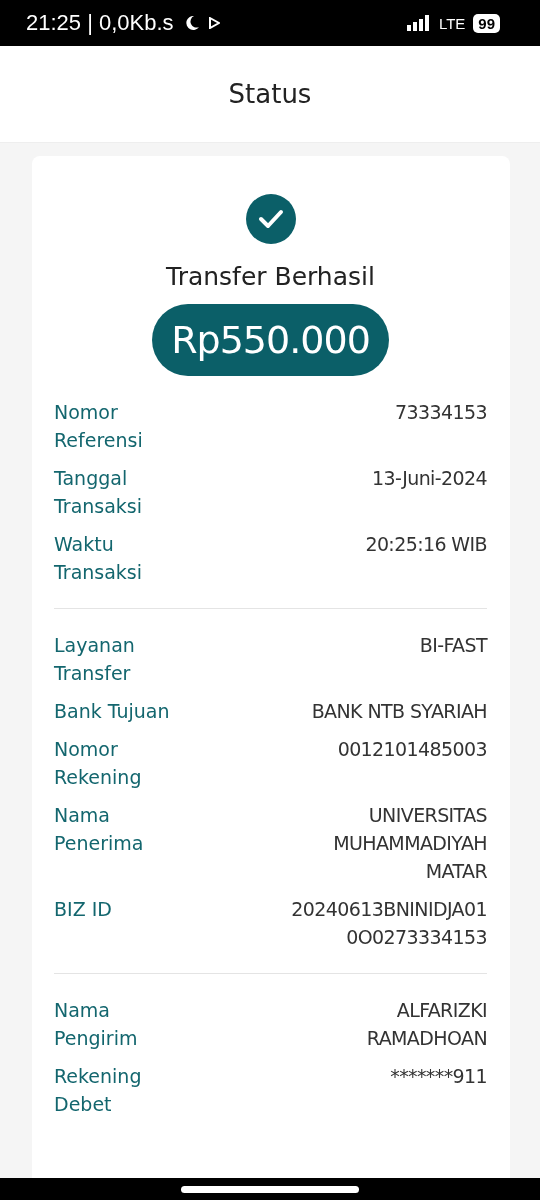  Describe the element at coordinates (98, 1090) in the screenshot. I see `detail-label: Rekening Debet` at that location.